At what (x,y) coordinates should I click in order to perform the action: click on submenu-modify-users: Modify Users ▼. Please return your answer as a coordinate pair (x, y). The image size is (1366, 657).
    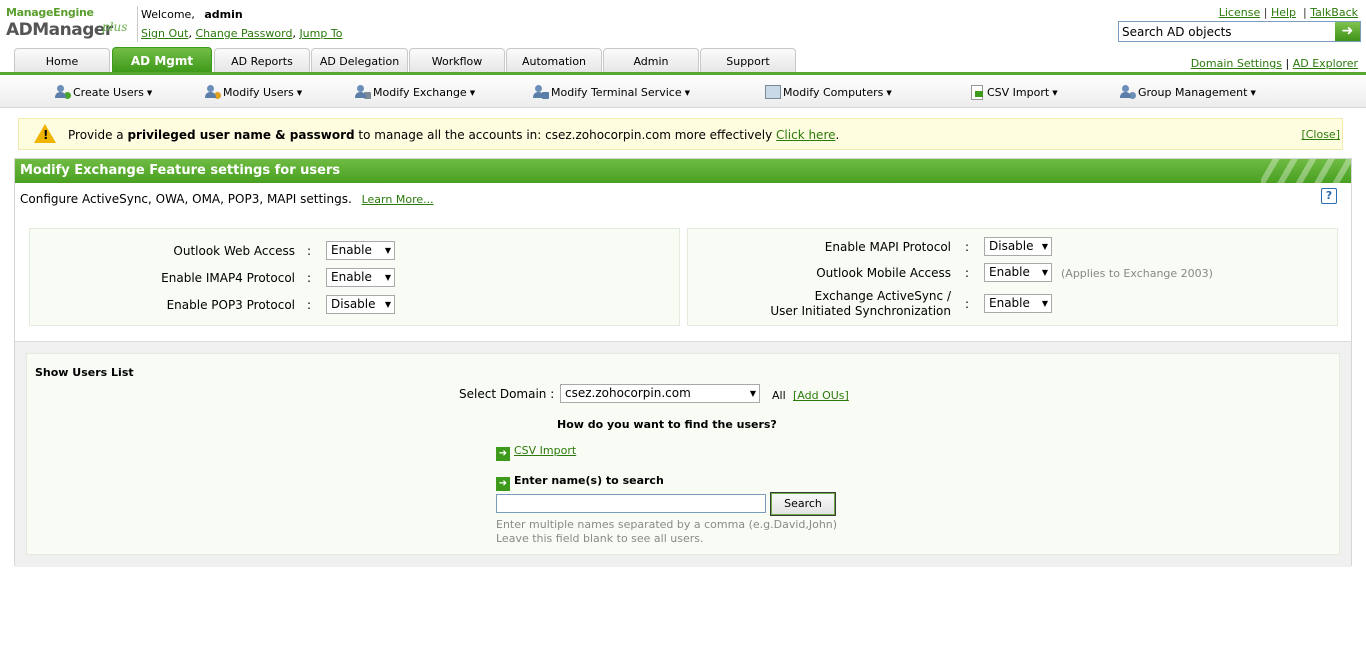
    Looking at the image, I should click on (253, 92).